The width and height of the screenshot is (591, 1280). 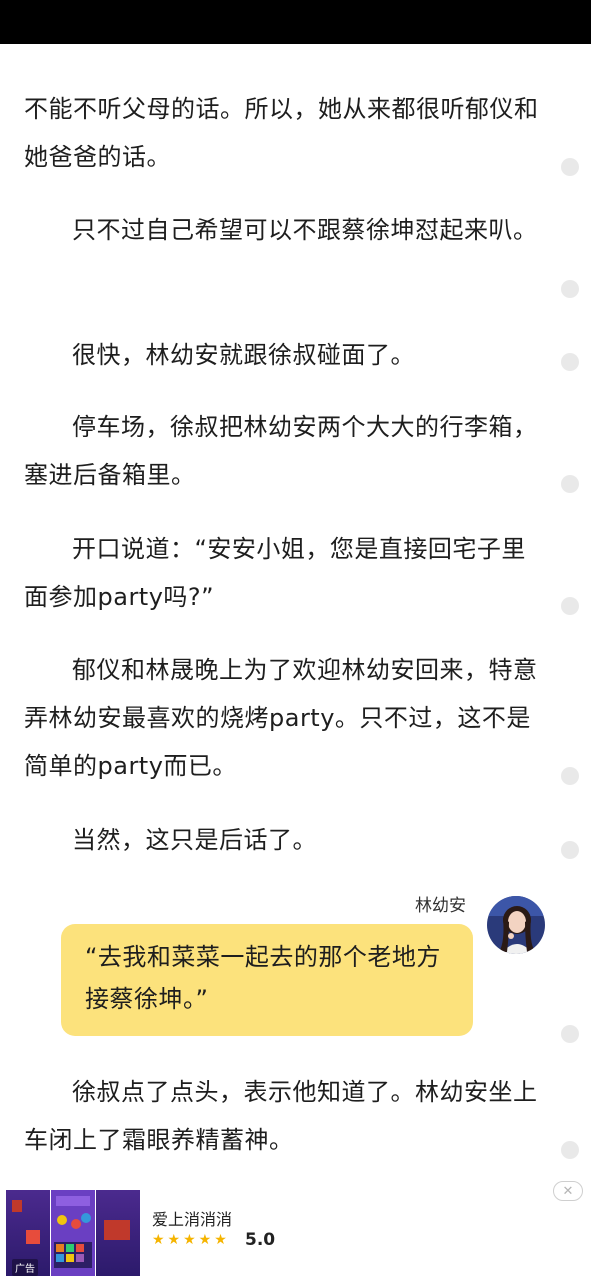 I want to click on paragraph: 开口说道：“安安小姐，您是直接回宅子里面参加party吗?”, so click(x=275, y=573).